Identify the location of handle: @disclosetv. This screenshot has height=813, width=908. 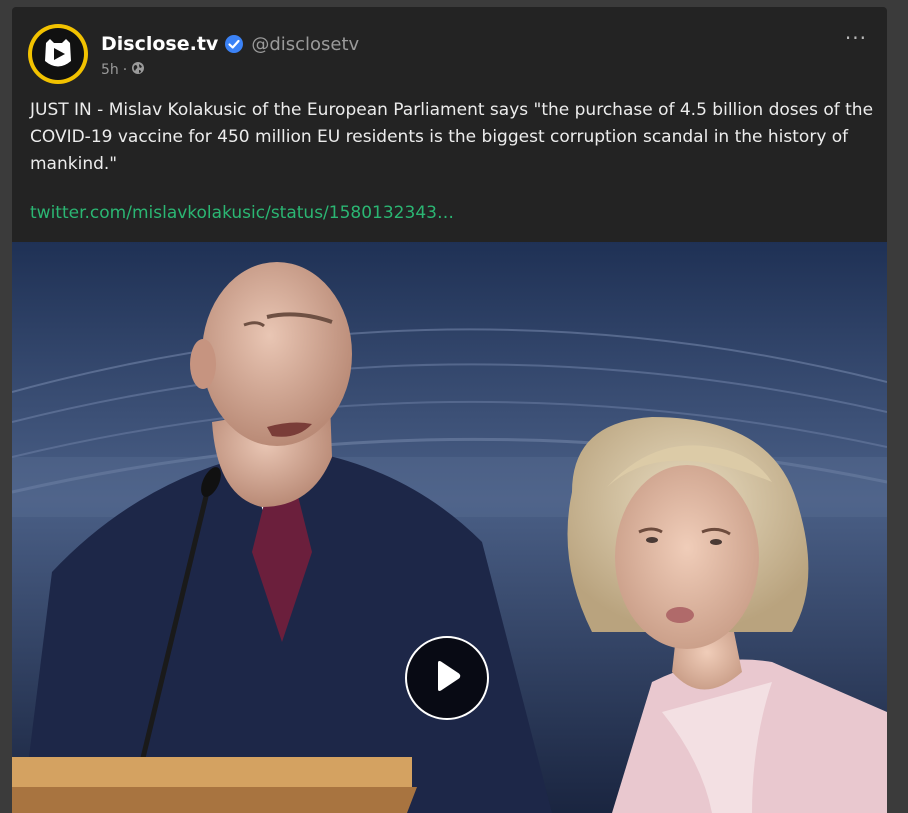
(305, 44).